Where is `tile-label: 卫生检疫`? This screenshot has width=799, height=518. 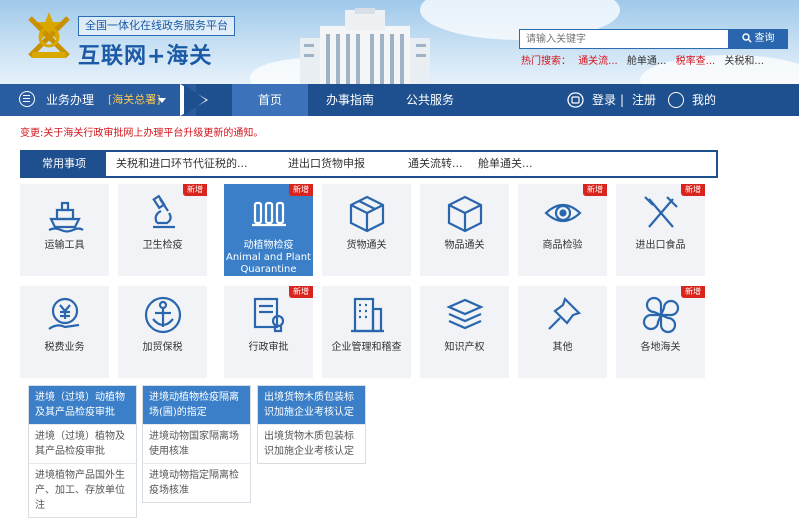
tile-label: 卫生检疫 is located at coordinates (162, 245).